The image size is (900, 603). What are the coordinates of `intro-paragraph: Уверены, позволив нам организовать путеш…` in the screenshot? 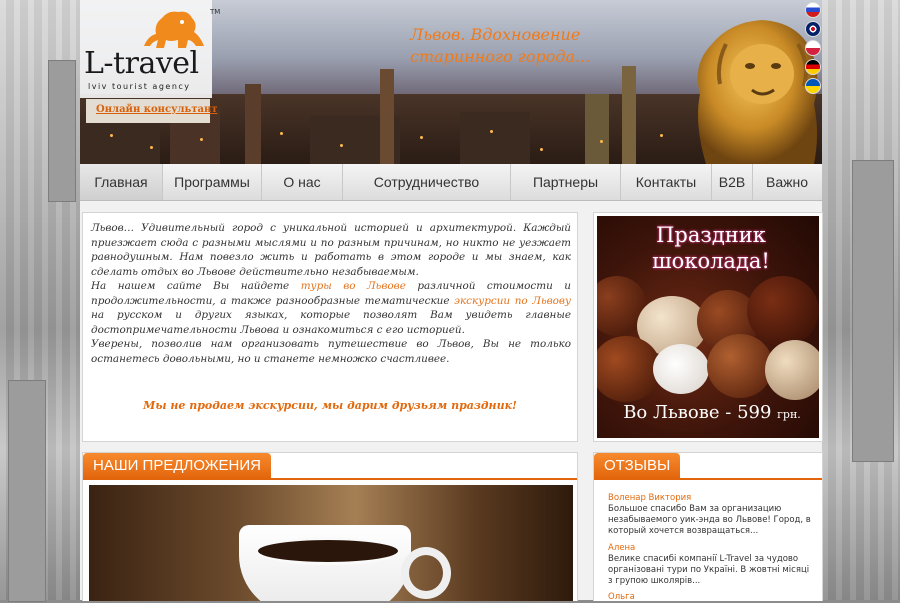 It's located at (331, 351).